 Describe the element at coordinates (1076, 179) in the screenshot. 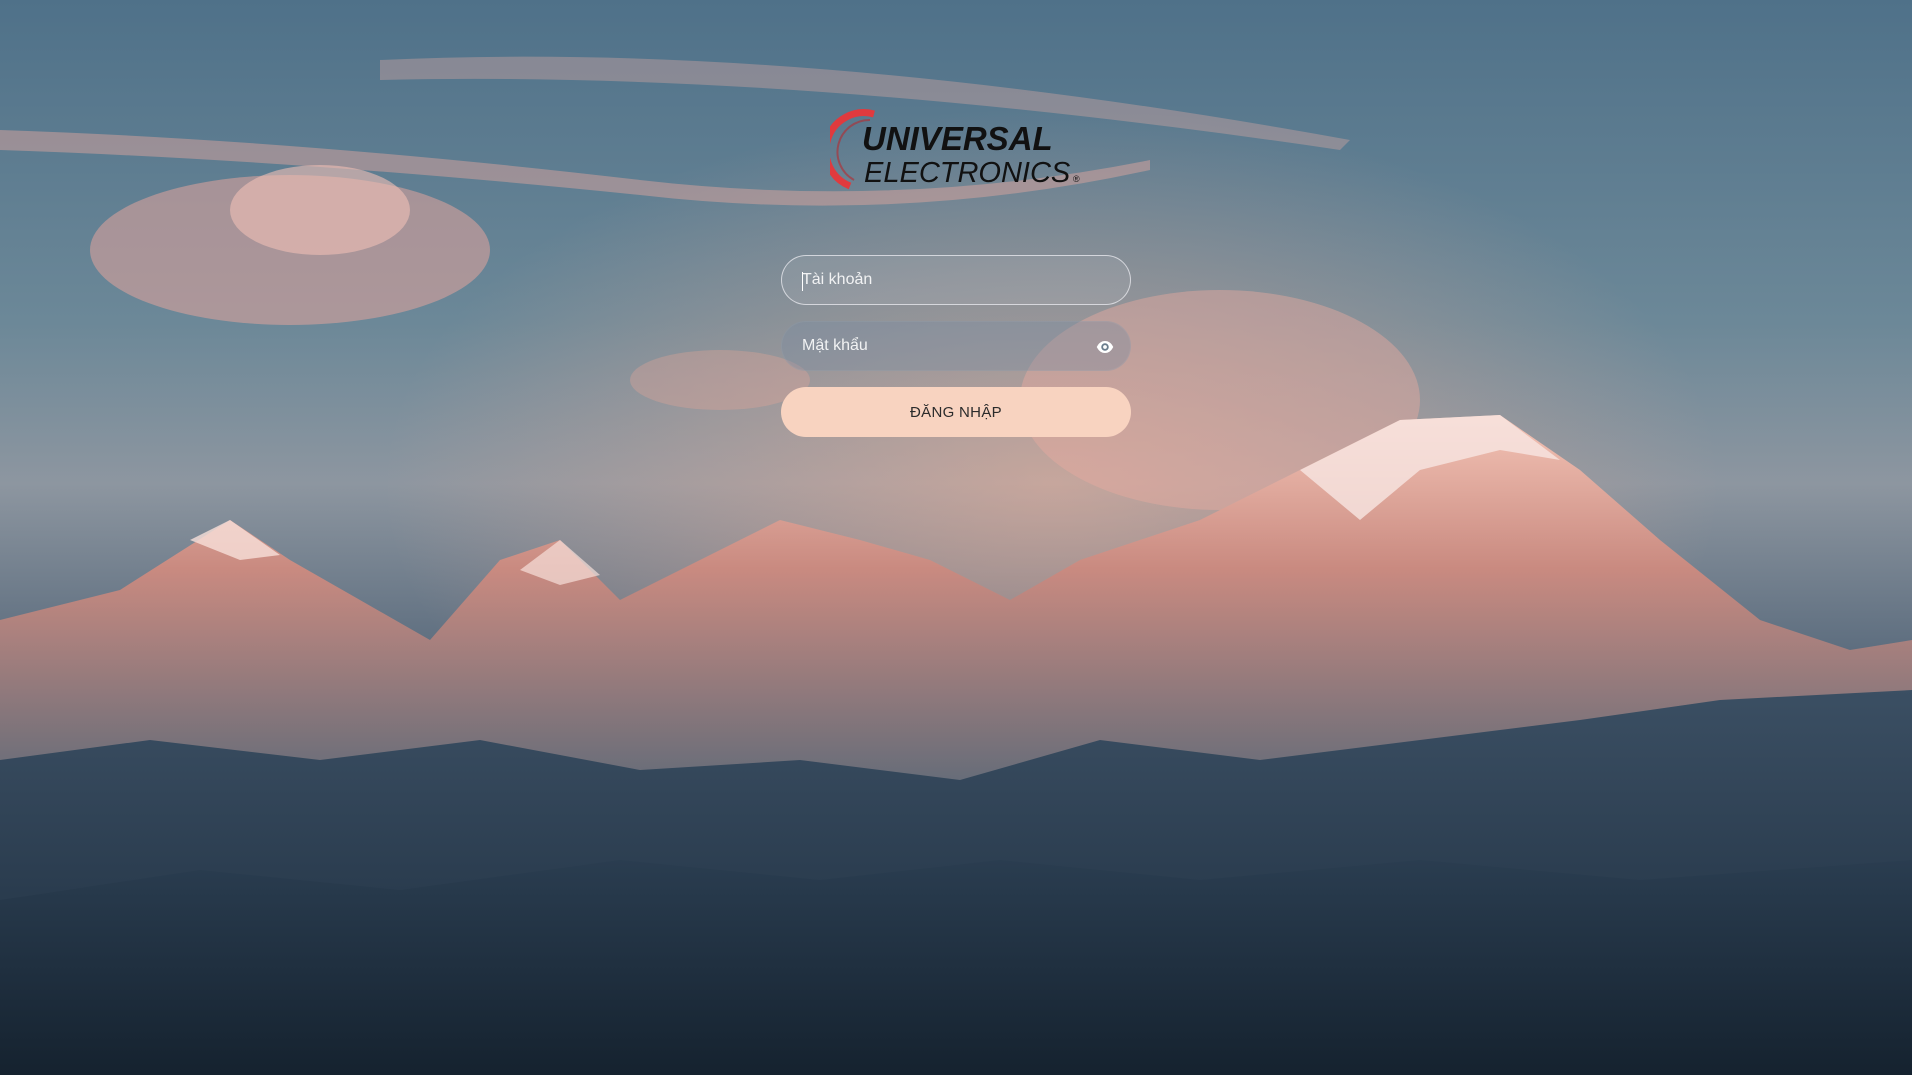

I see `registered-mark: ®` at that location.